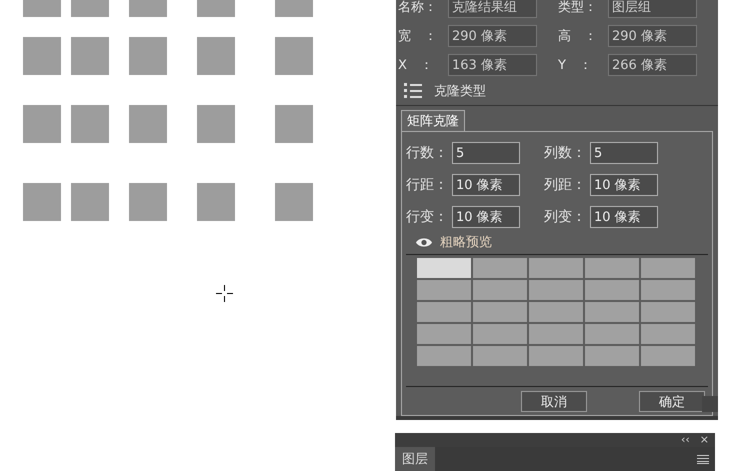  Describe the element at coordinates (427, 217) in the screenshot. I see `field-label: 行变：` at that location.